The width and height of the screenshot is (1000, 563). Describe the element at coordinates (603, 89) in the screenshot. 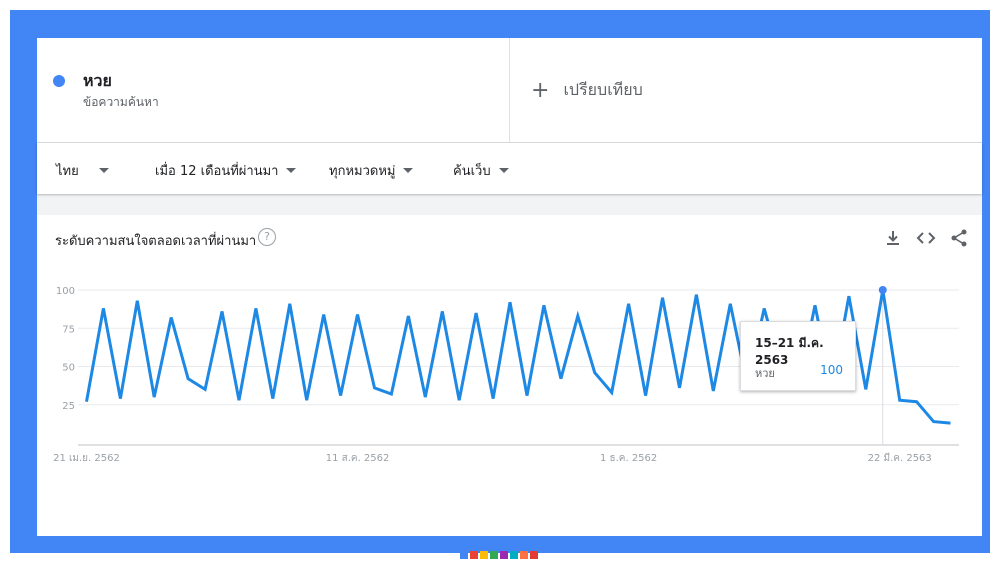

I see `compare-label: เปรียบเทียบ` at that location.